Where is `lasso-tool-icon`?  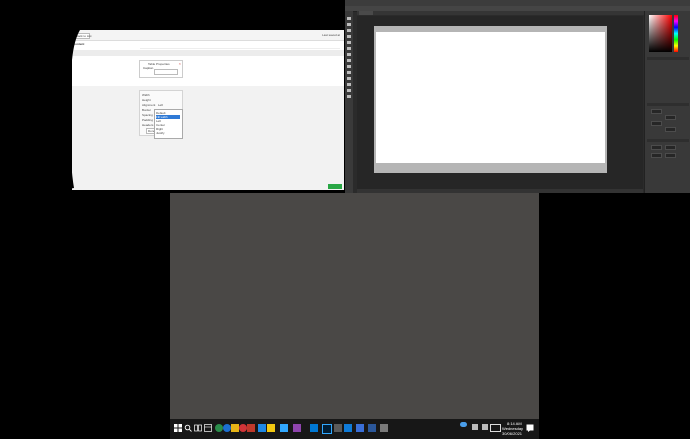 lasso-tool-icon is located at coordinates (349, 30).